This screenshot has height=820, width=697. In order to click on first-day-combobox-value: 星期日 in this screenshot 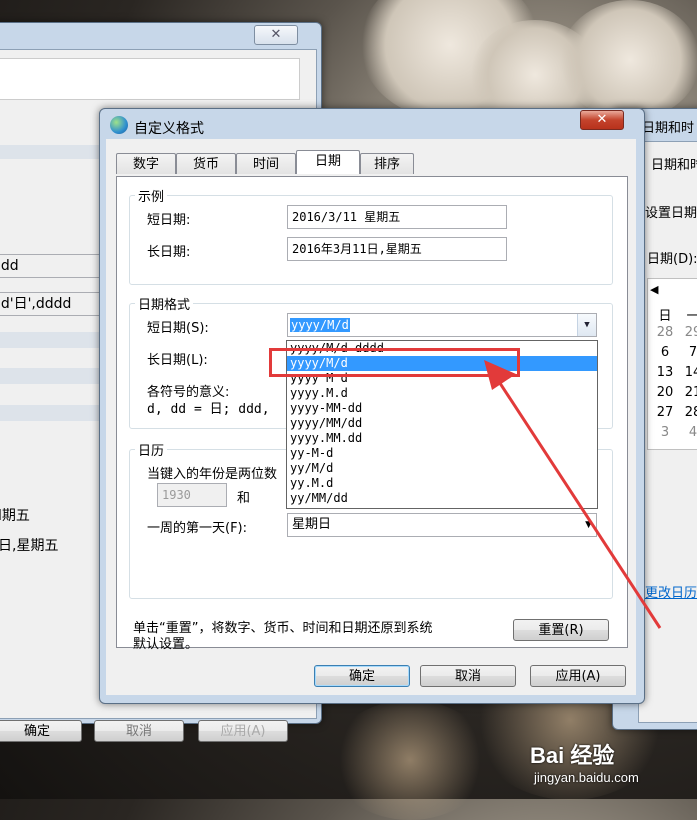, I will do `click(312, 524)`.